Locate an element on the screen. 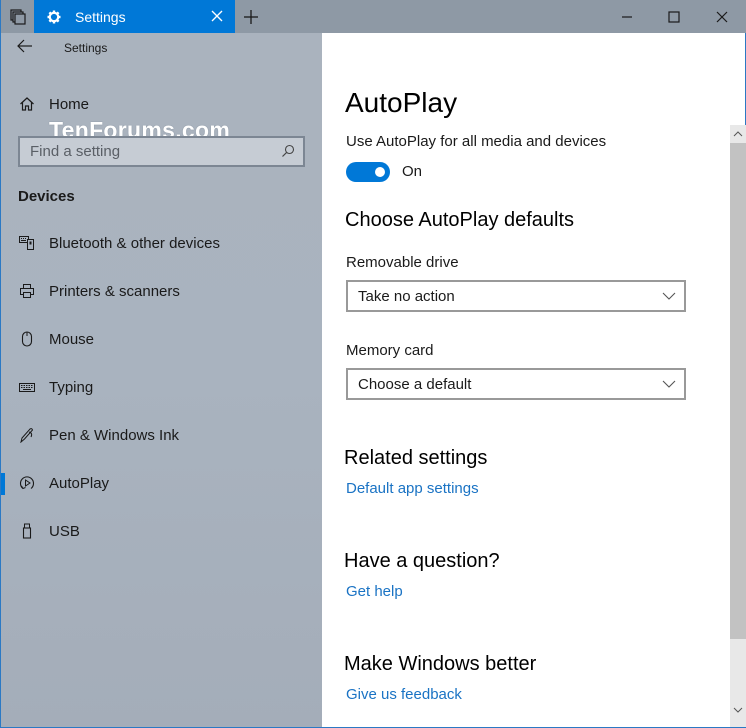  printer-icon is located at coordinates (27, 291).